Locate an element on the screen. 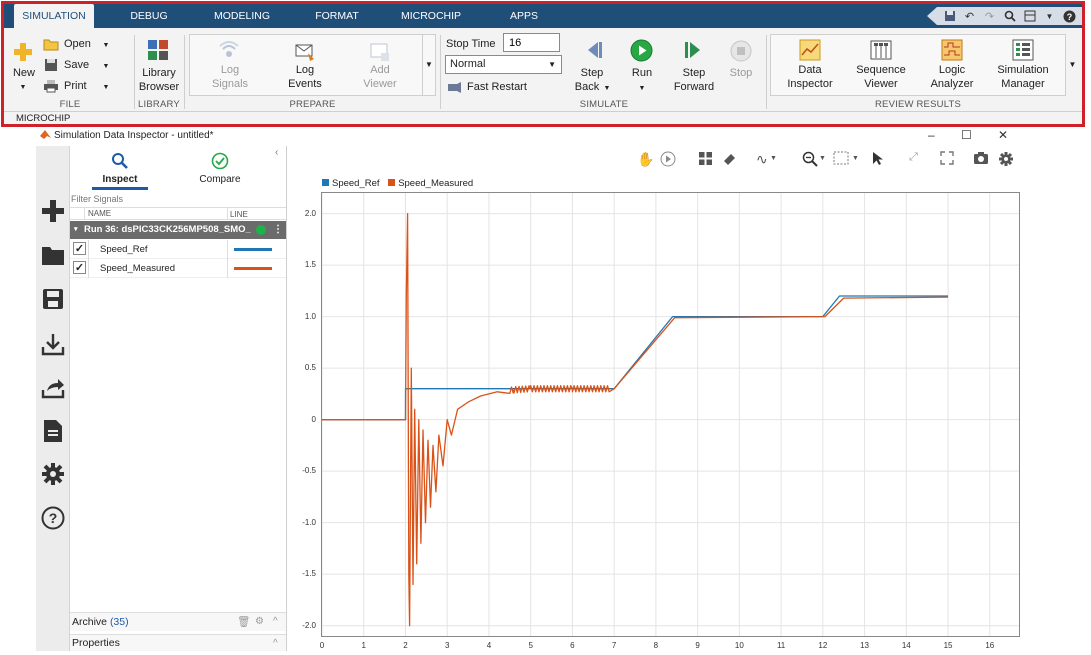 The height and width of the screenshot is (655, 1091). pan-hand-icon: ✋ is located at coordinates (645, 159).